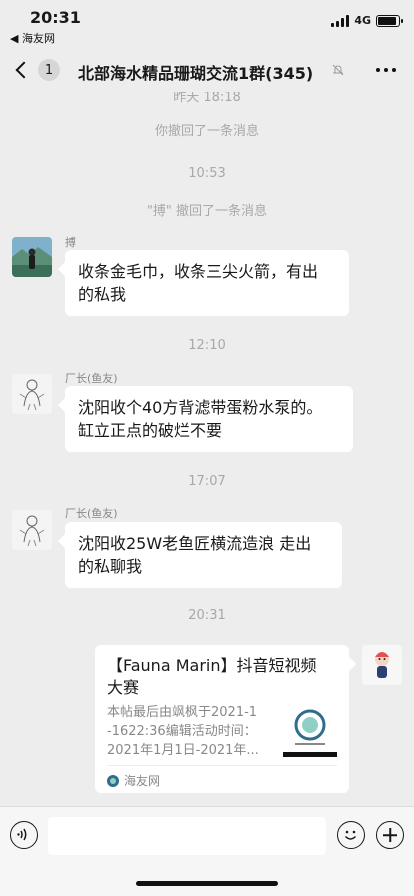 The height and width of the screenshot is (896, 414). What do you see at coordinates (389, 20) in the screenshot?
I see `battery-icon` at bounding box center [389, 20].